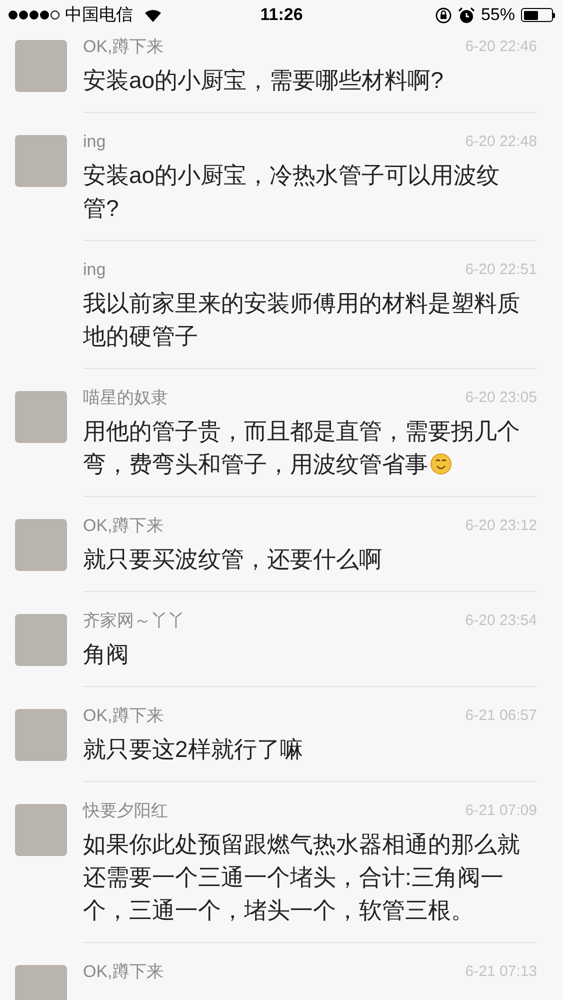 The width and height of the screenshot is (563, 1000). Describe the element at coordinates (301, 319) in the screenshot. I see `comment-text: 我以前家里来的安装师傅用的材料是塑料质地的硬管子` at that location.